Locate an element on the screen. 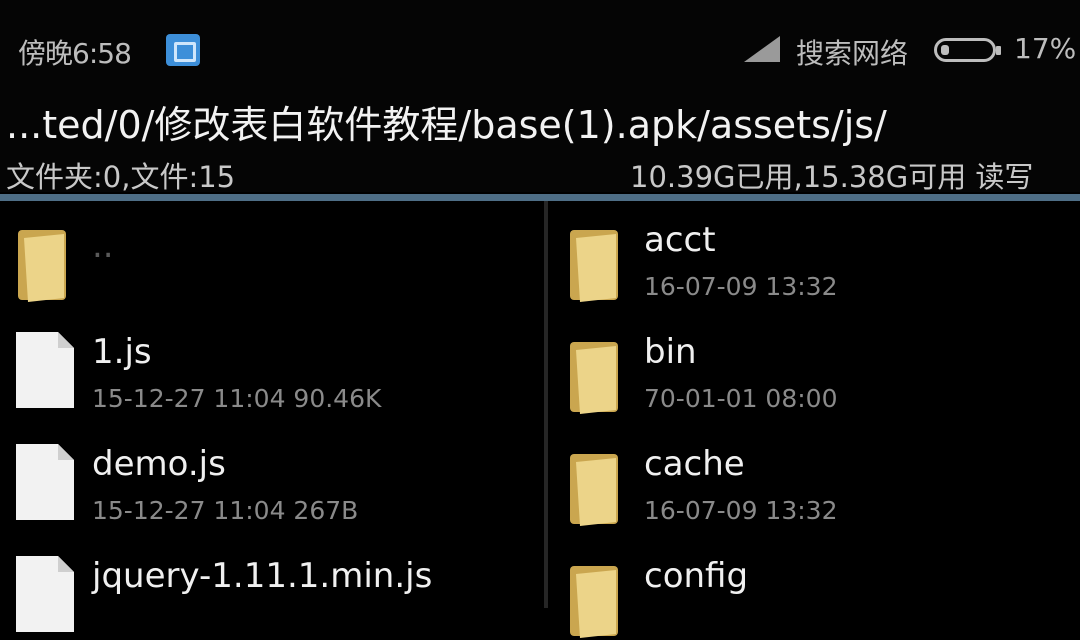 The height and width of the screenshot is (640, 1080). app-notification-icon is located at coordinates (183, 50).